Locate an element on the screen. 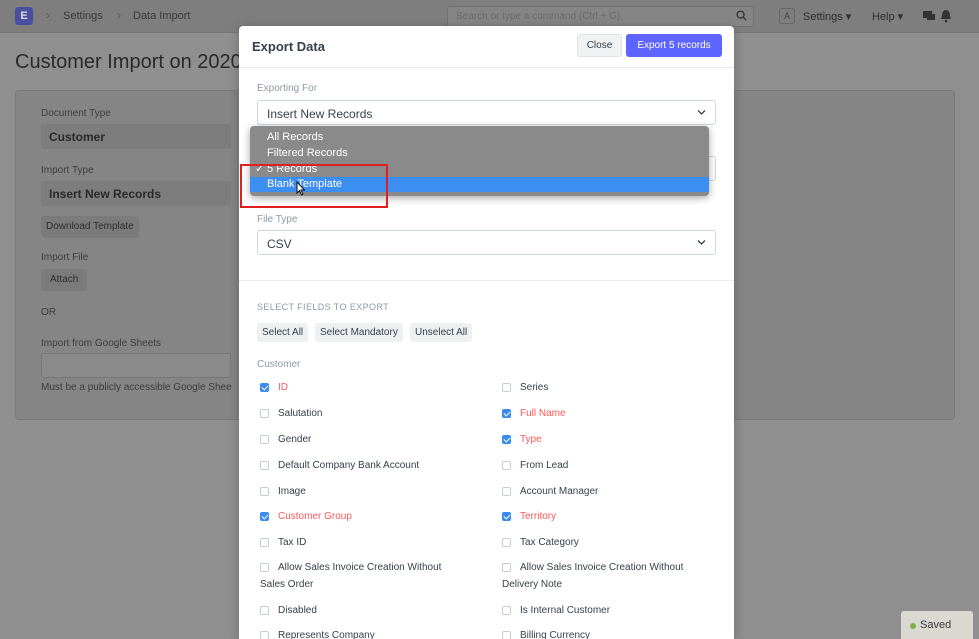 Image resolution: width=979 pixels, height=639 pixels. field-label: Territory is located at coordinates (538, 516).